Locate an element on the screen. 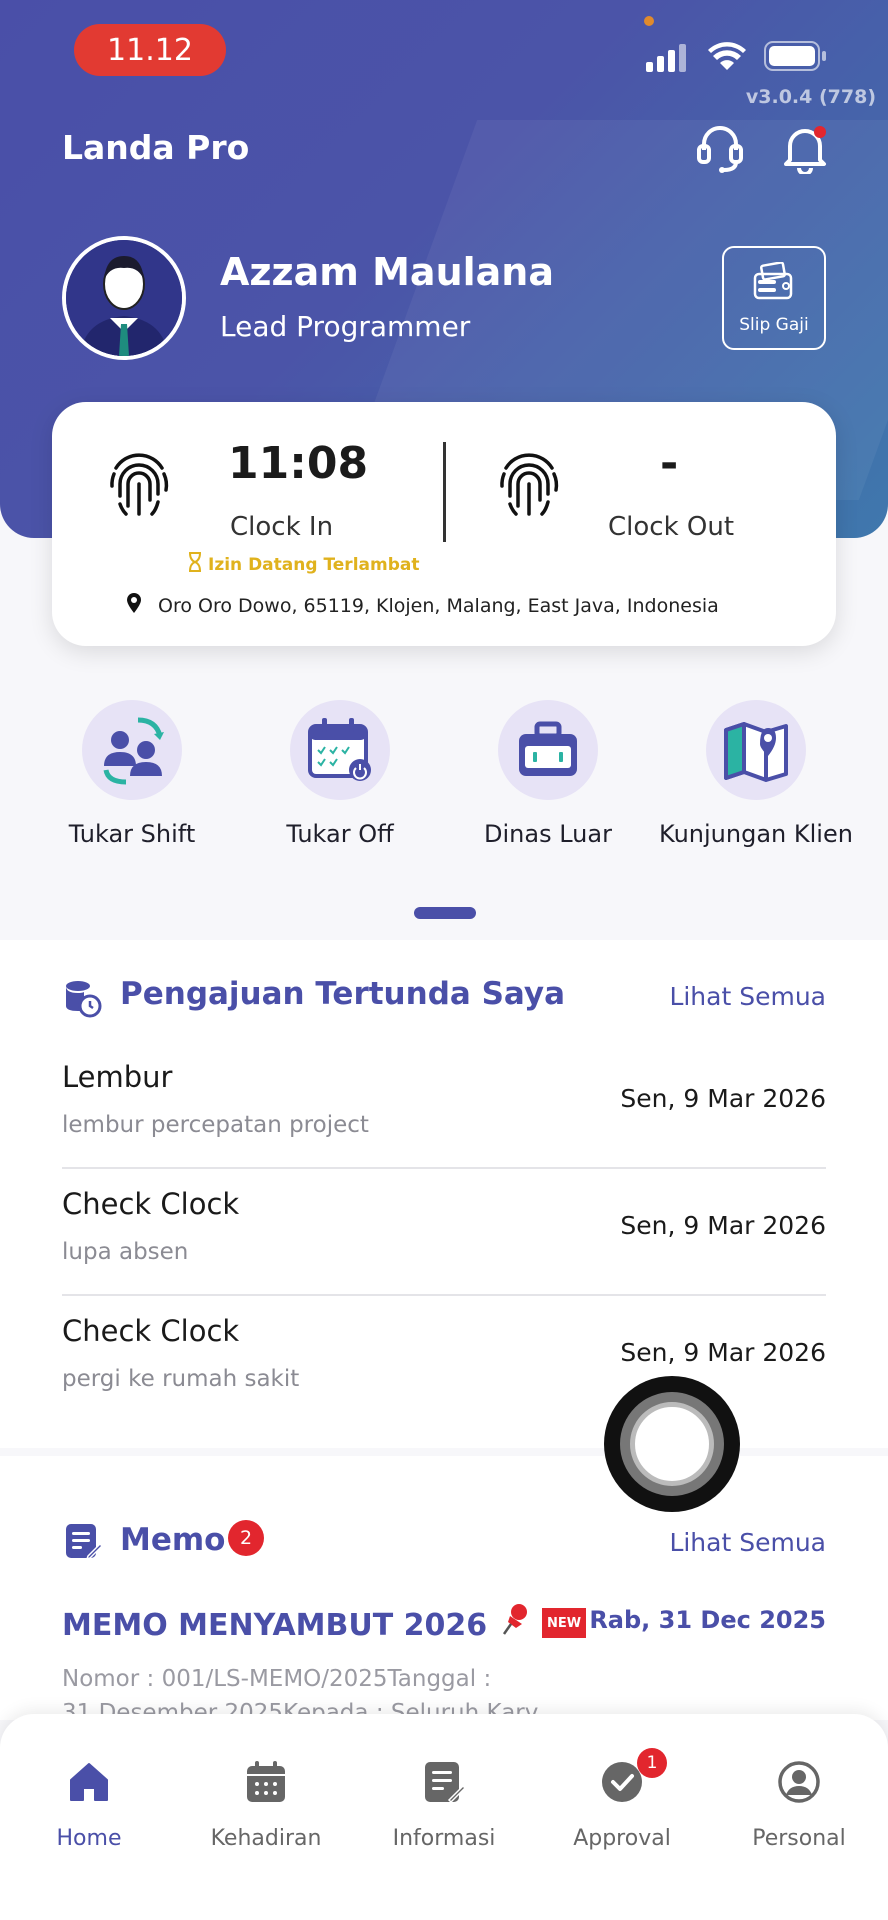  hourglass-icon is located at coordinates (195, 564).